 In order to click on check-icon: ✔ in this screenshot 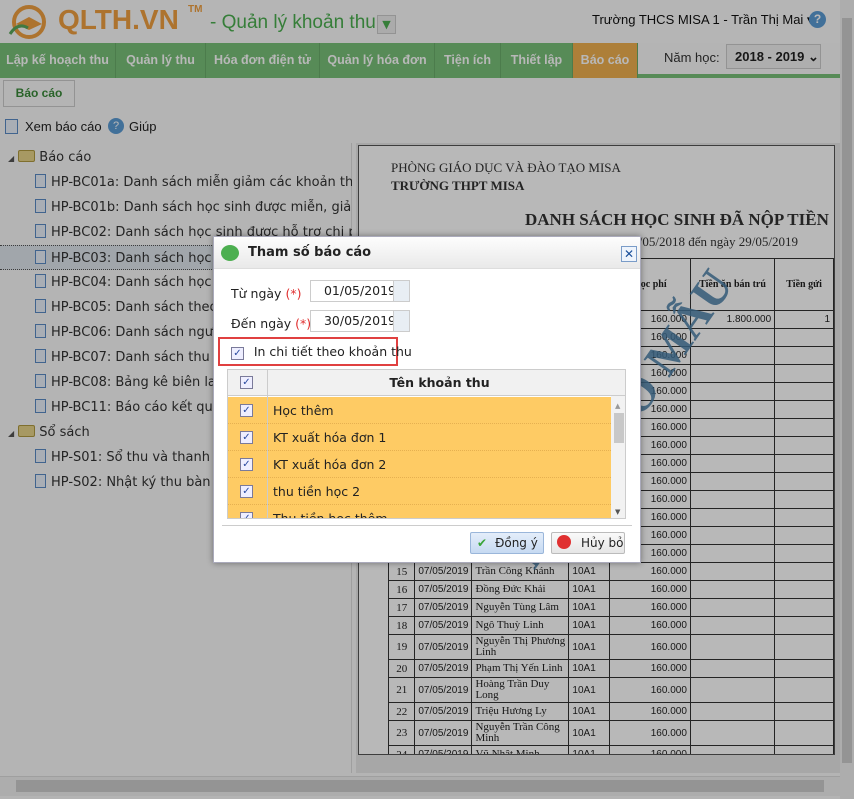, I will do `click(482, 543)`.